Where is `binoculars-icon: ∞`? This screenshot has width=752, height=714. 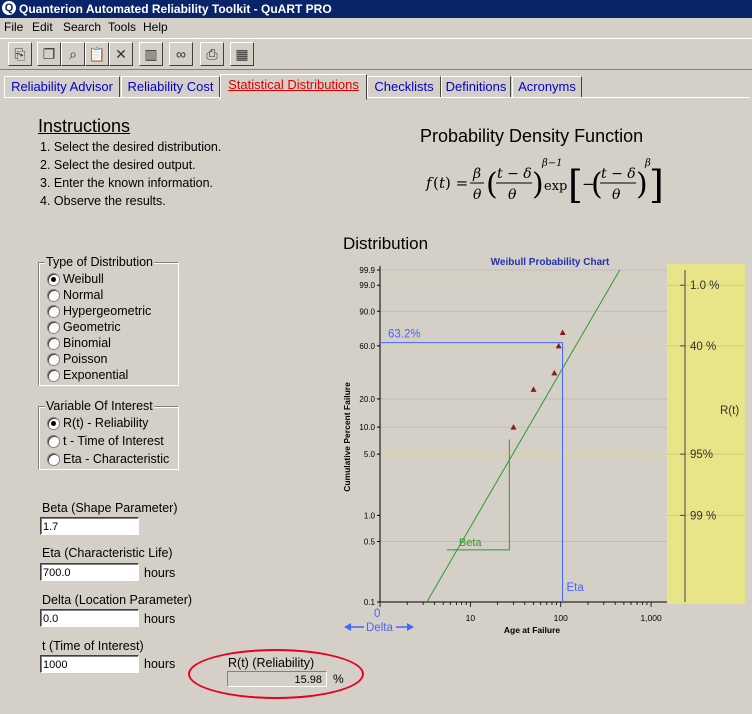
binoculars-icon: ∞ is located at coordinates (181, 54).